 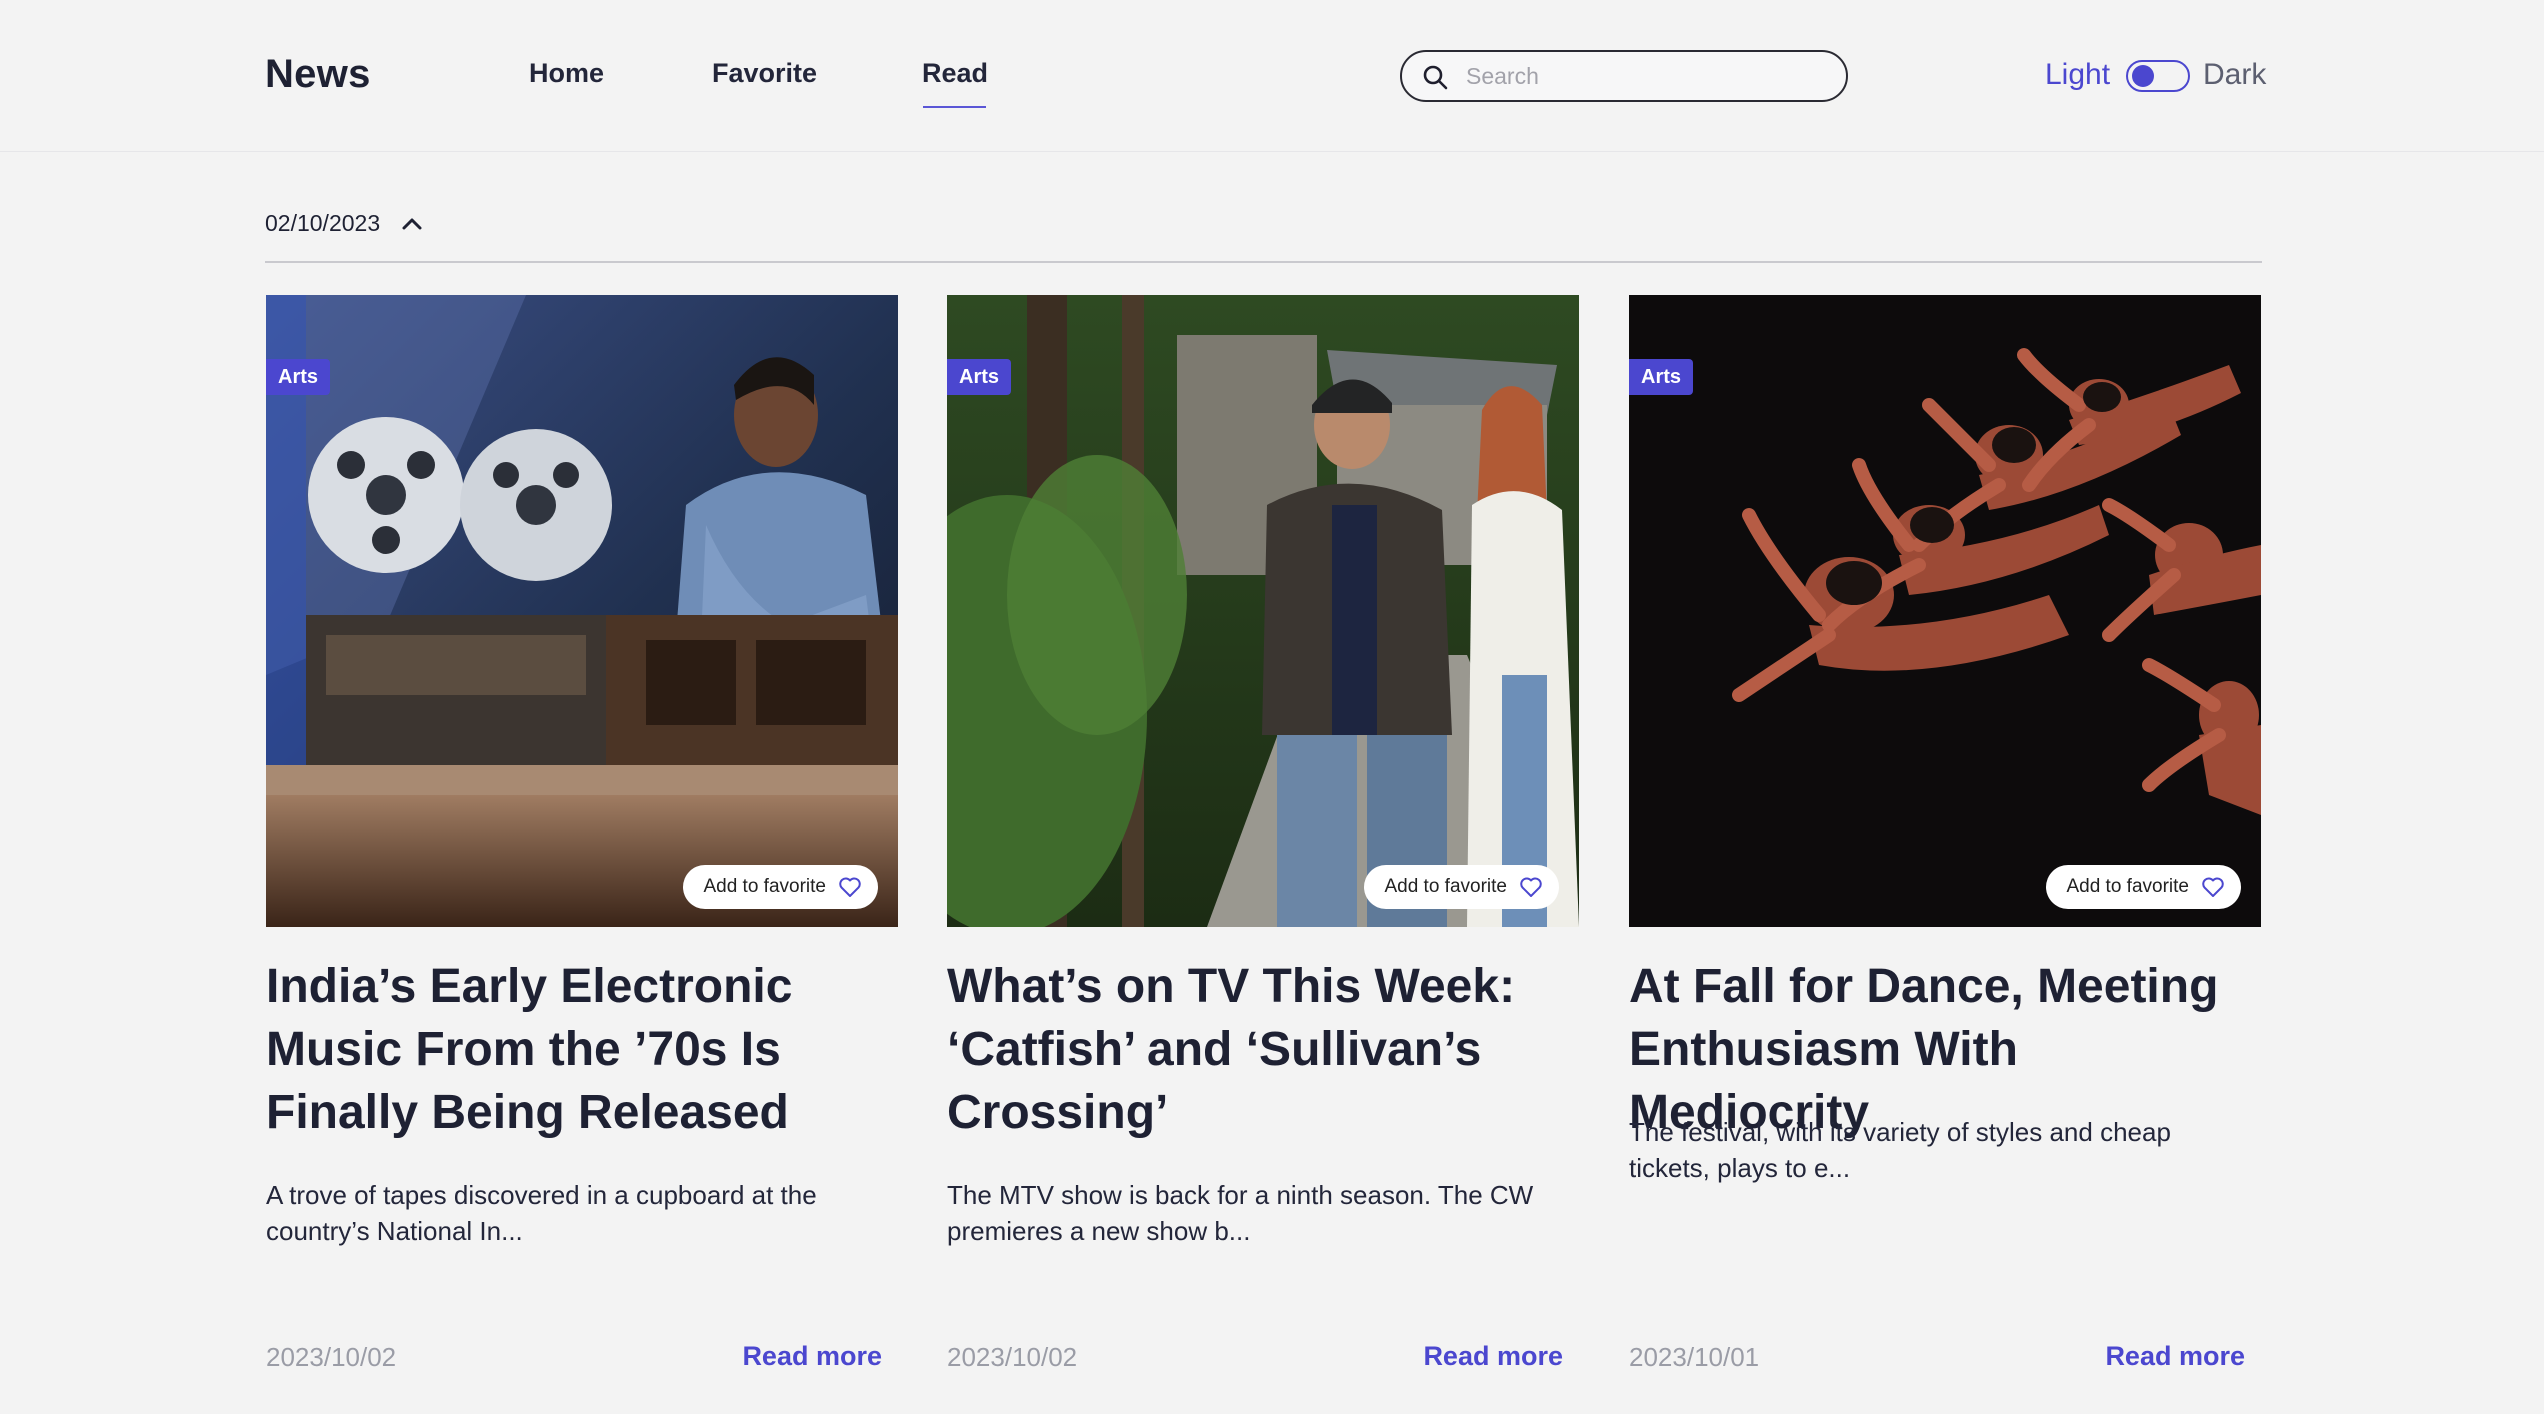 I want to click on search-box, so click(x=1624, y=76).